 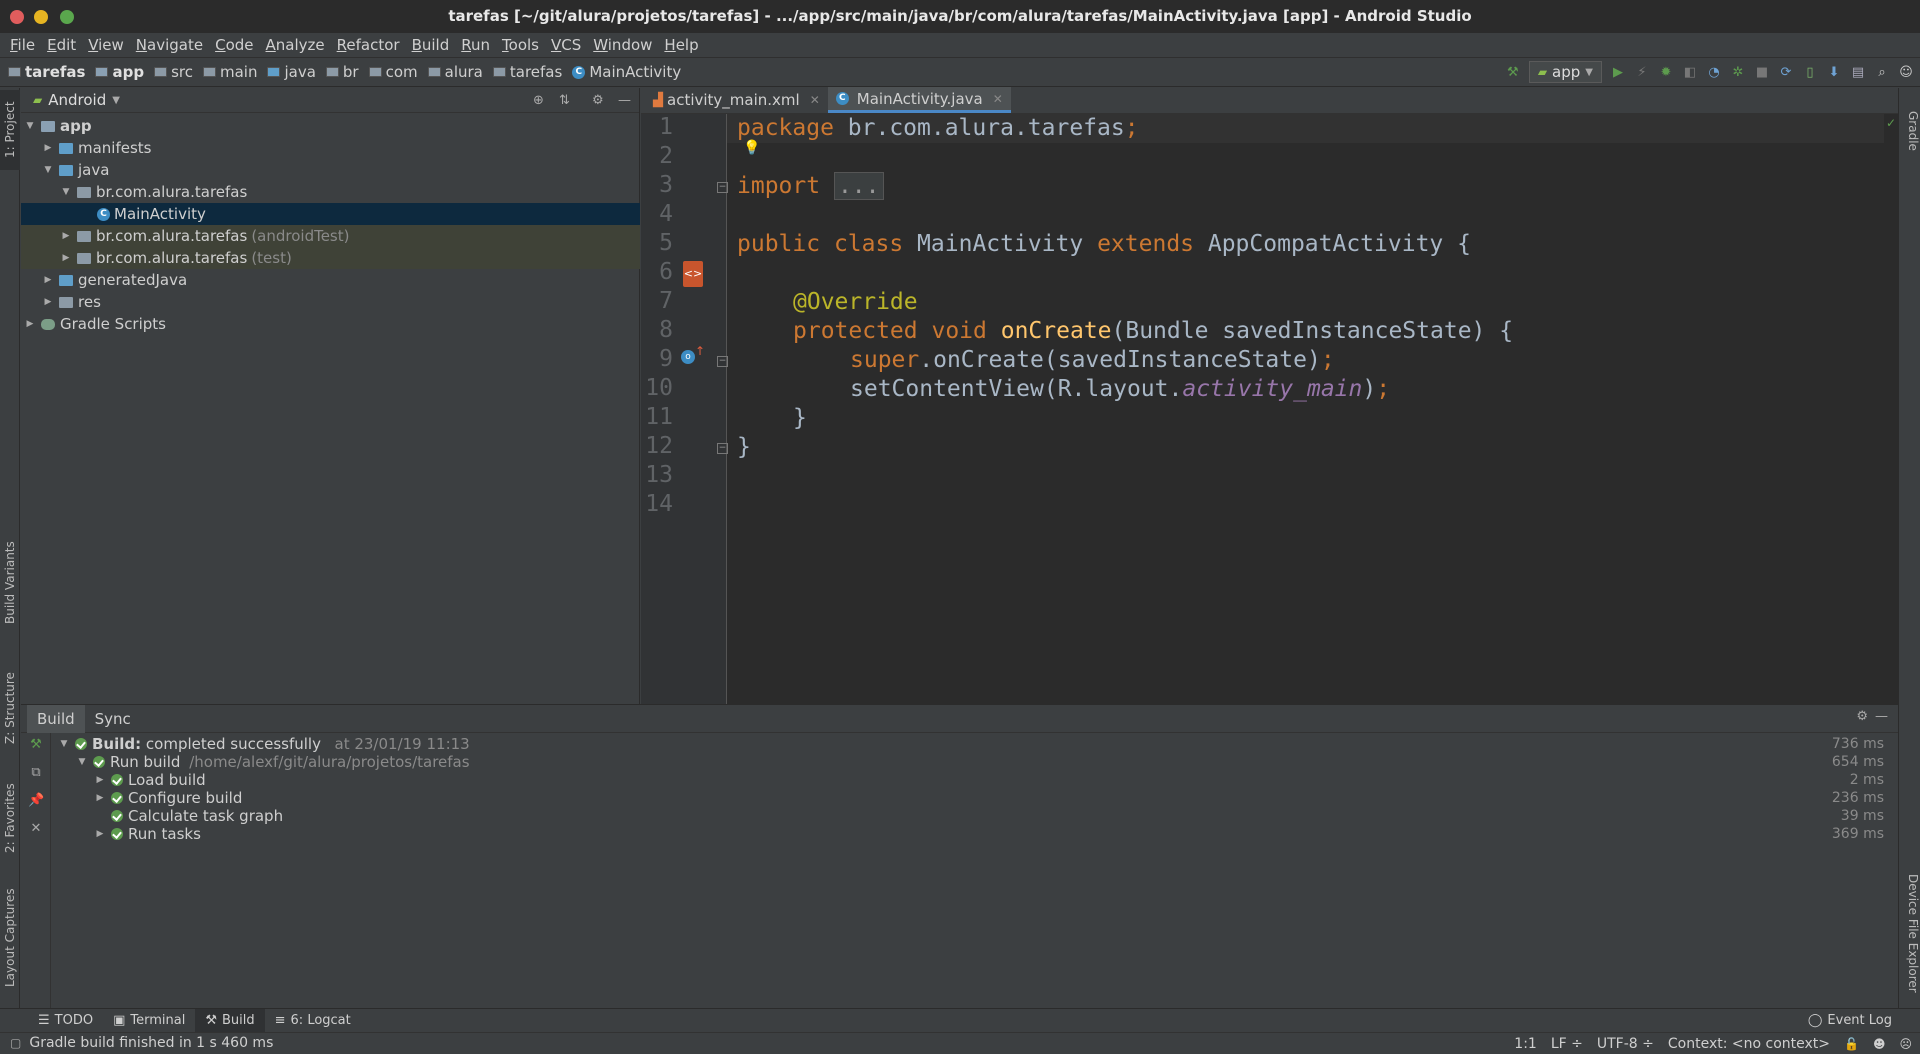 What do you see at coordinates (736, 100) in the screenshot?
I see `tab-activity-main-xml: ▟ activity_main.xml ✕` at bounding box center [736, 100].